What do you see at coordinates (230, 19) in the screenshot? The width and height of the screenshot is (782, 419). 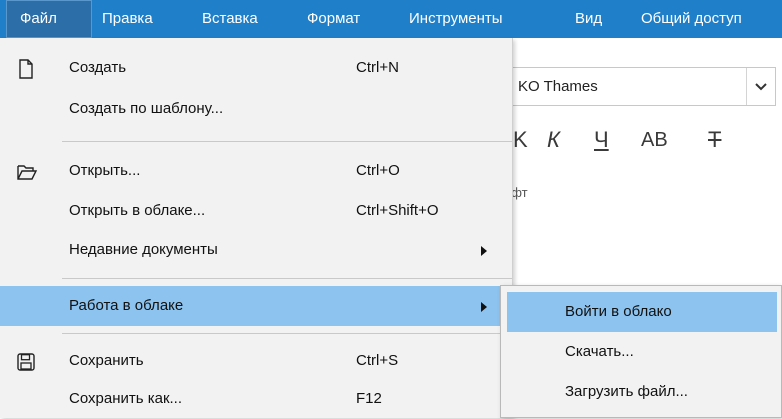 I see `menu-insert: Вставка` at bounding box center [230, 19].